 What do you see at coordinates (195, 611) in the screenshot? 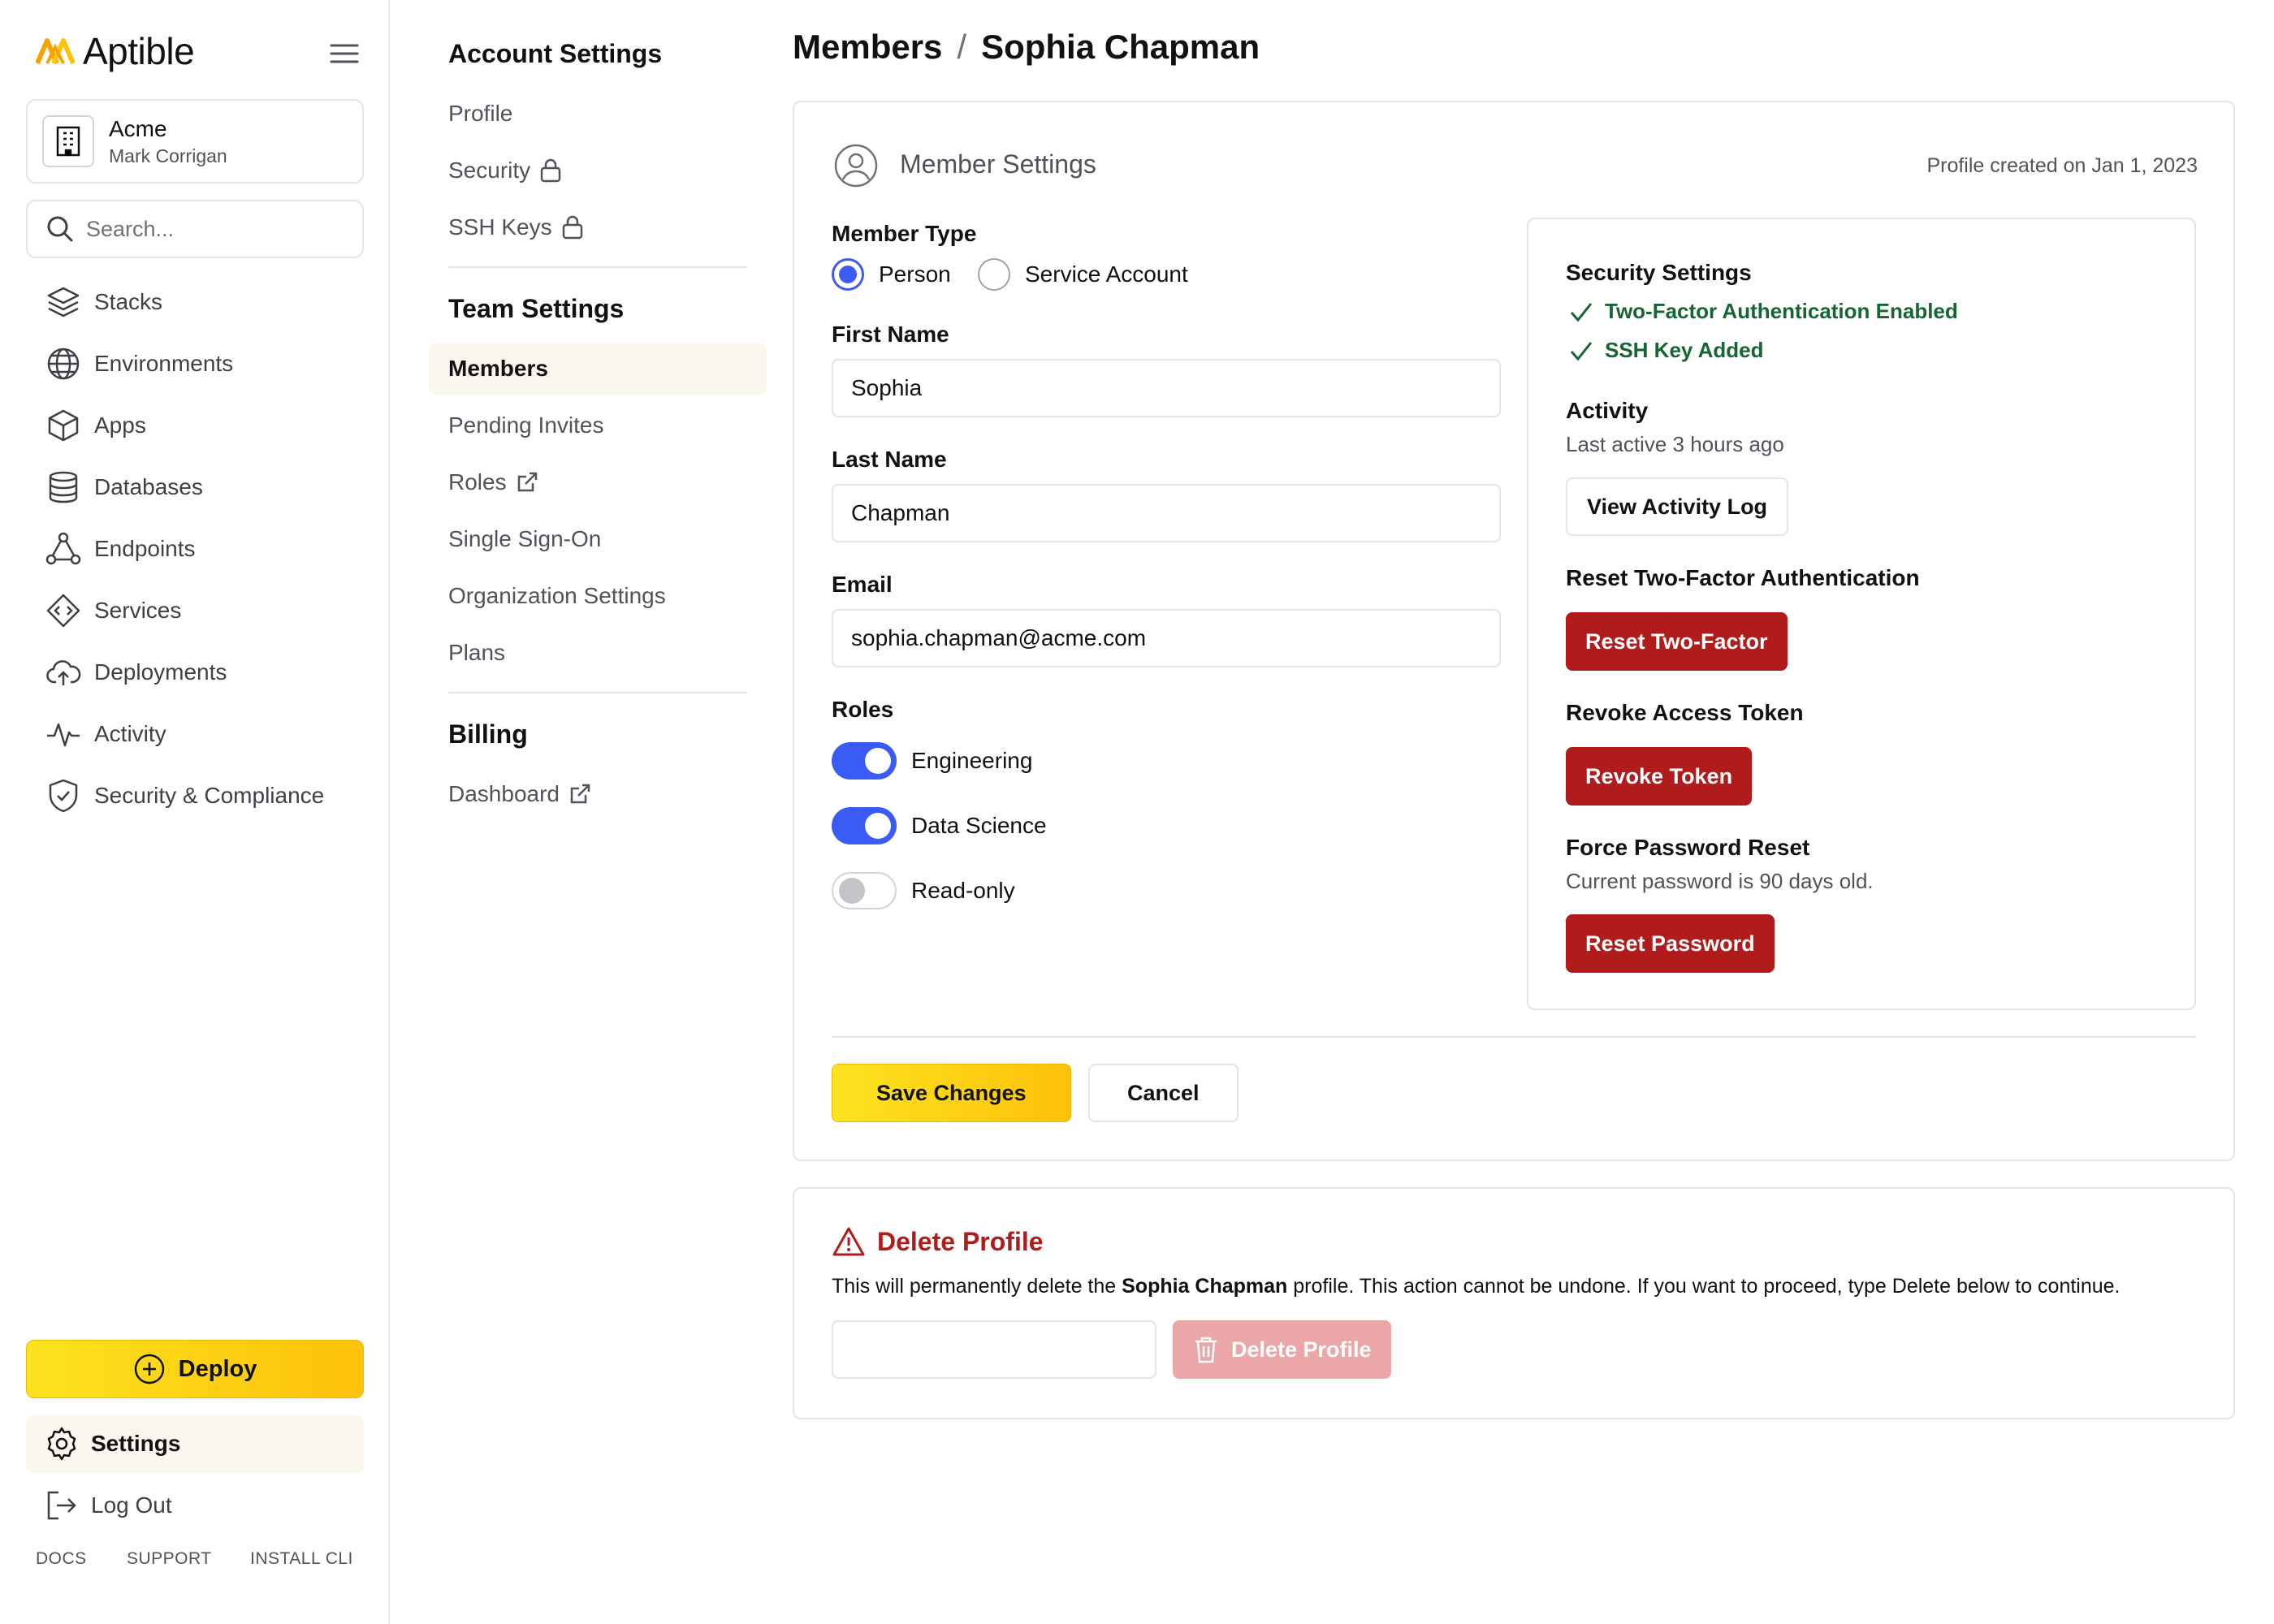
I see `sidebar-item-services: Services` at bounding box center [195, 611].